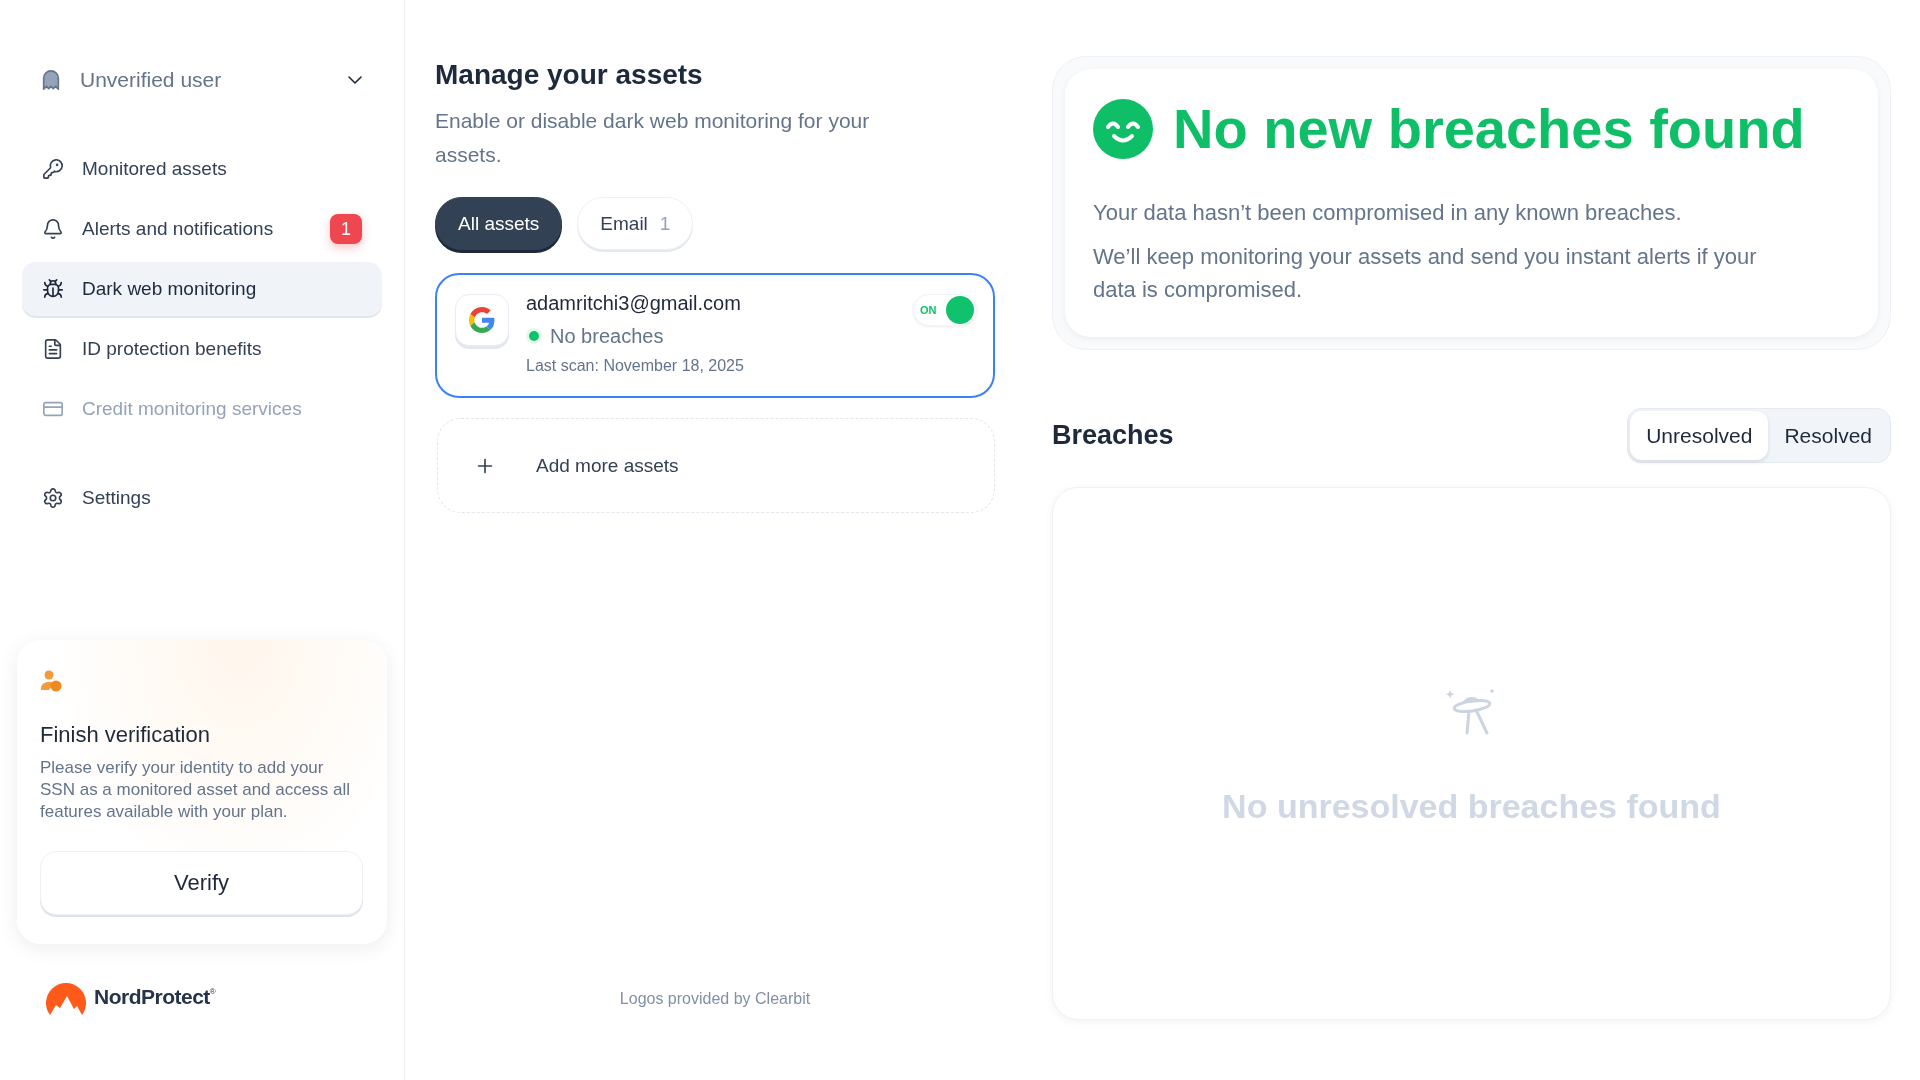 Image resolution: width=1920 pixels, height=1080 pixels. I want to click on last-scan-text: Last scan: November 18, 2025, so click(635, 366).